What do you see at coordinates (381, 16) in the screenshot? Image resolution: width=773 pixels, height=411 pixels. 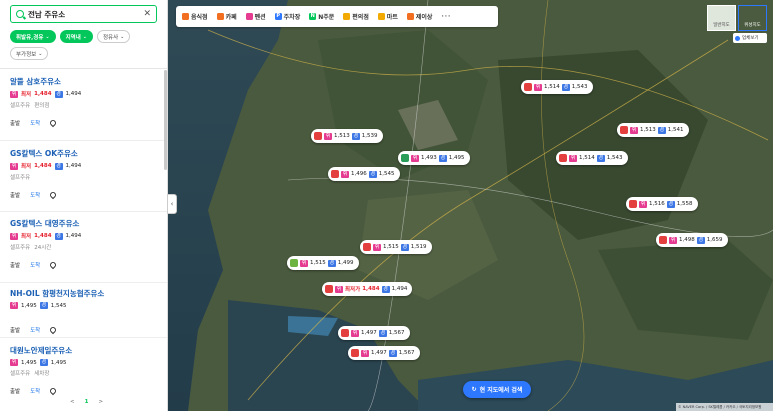 I see `cart-icon` at bounding box center [381, 16].